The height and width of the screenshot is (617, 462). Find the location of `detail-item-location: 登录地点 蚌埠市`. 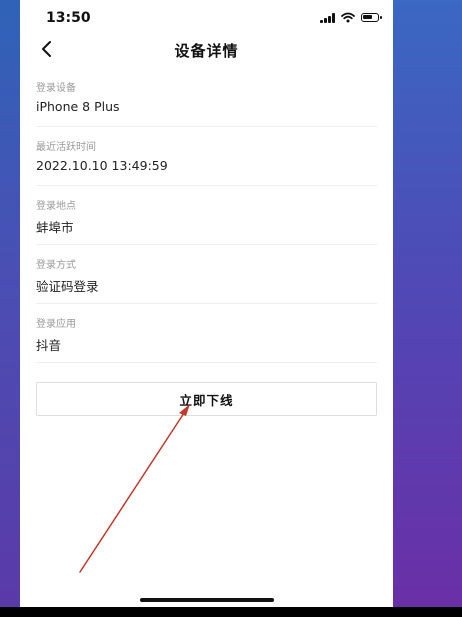

detail-item-location: 登录地点 蚌埠市 is located at coordinates (206, 215).